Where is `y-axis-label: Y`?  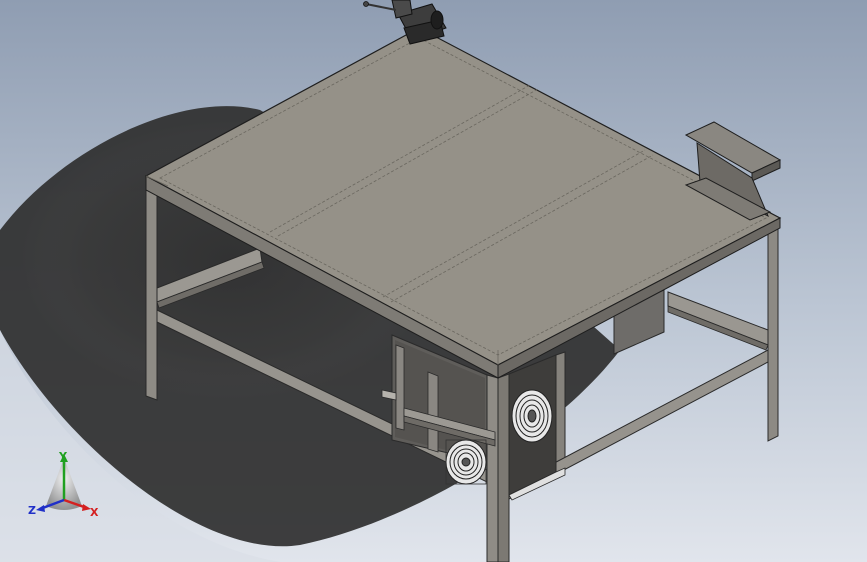
y-axis-label: Y is located at coordinates (63, 456).